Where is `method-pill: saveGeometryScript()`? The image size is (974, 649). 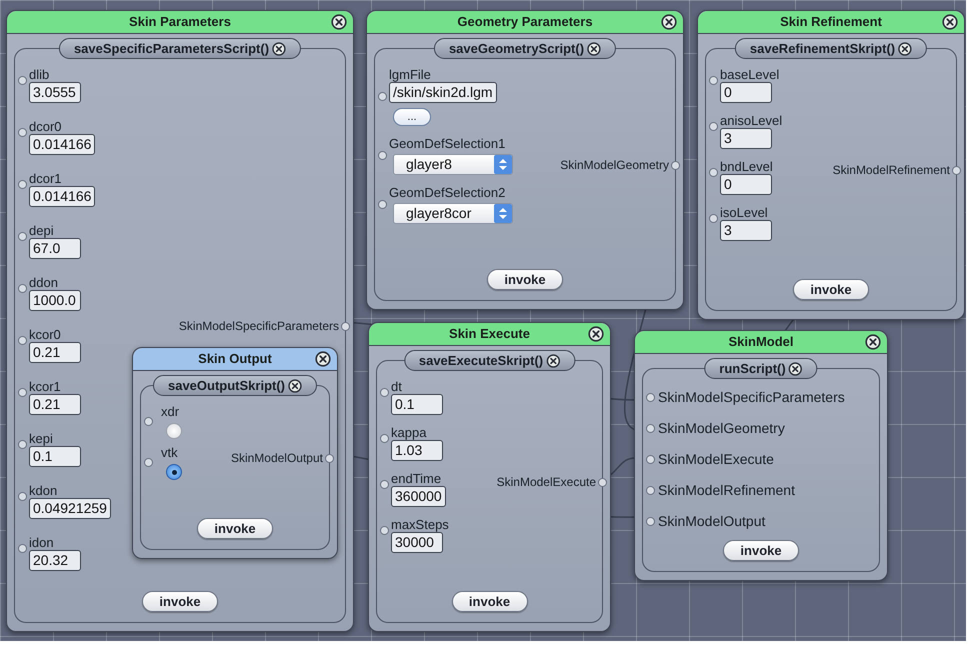
method-pill: saveGeometryScript() is located at coordinates (525, 48).